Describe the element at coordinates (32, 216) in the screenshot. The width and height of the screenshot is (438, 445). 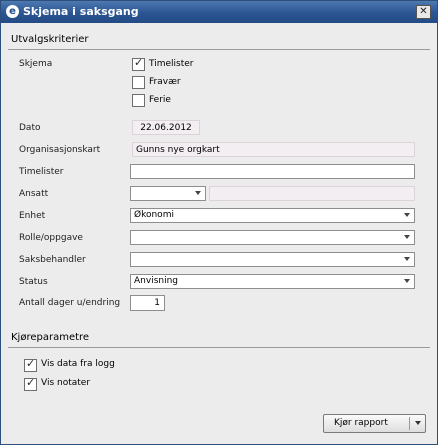
I see `enhet-label: Enhet` at that location.